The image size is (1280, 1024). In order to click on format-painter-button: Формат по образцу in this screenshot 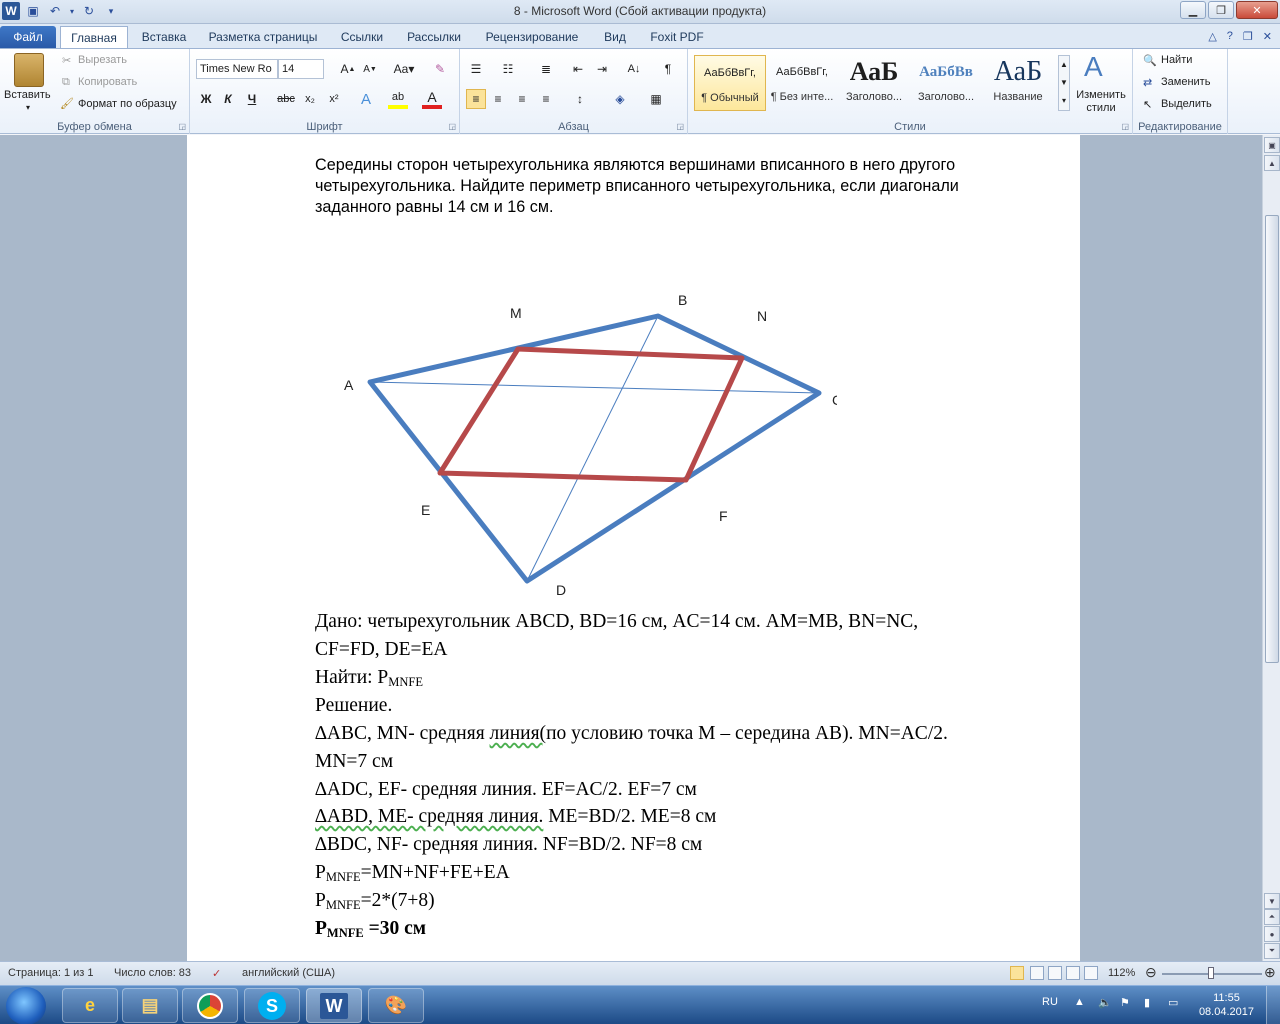, I will do `click(127, 104)`.